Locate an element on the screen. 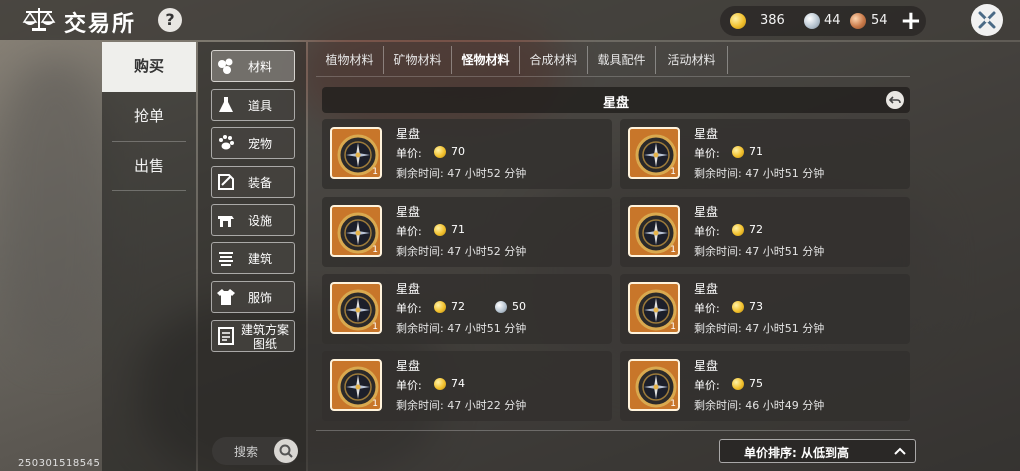 The height and width of the screenshot is (471, 1020). category-buildings: 建筑 is located at coordinates (253, 258).